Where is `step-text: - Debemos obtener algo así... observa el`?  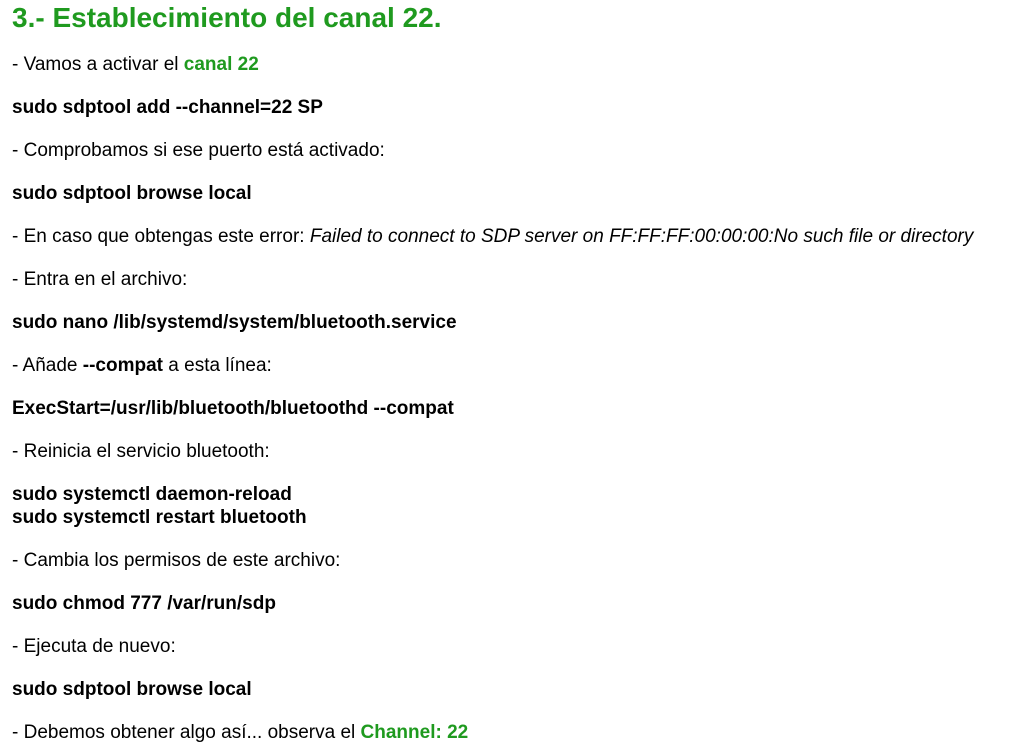
step-text: - Debemos obtener algo así... observa el is located at coordinates (186, 732).